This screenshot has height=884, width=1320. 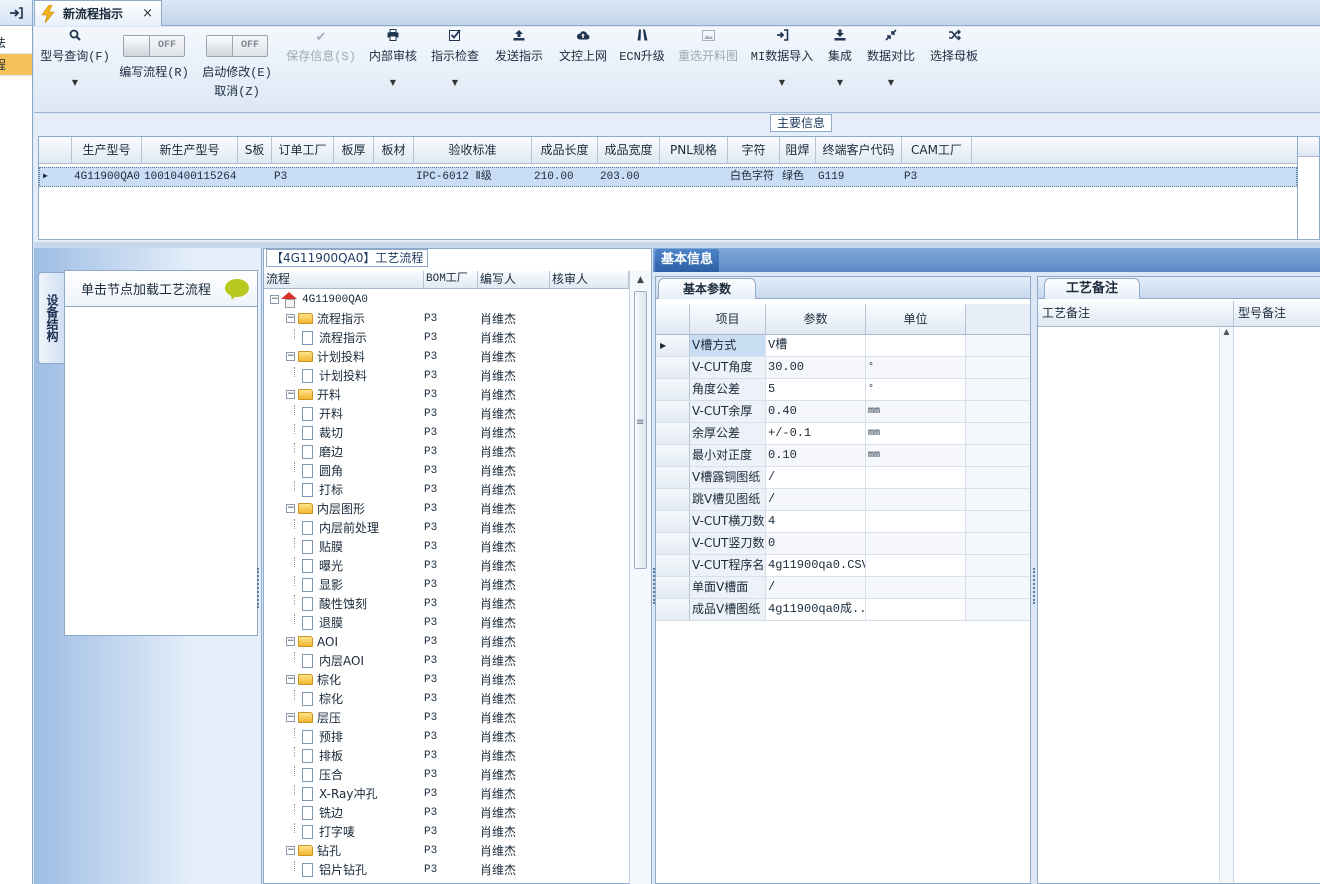 What do you see at coordinates (816, 389) in the screenshot?
I see `param-value: 5` at bounding box center [816, 389].